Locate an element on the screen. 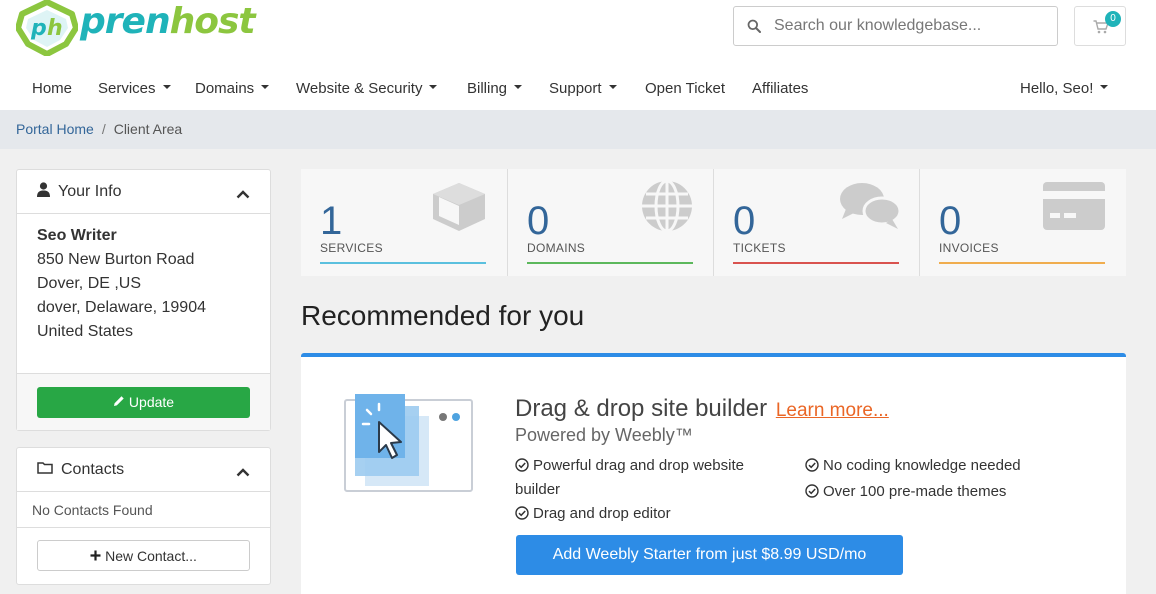  your-info-footer: Update is located at coordinates (143, 401).